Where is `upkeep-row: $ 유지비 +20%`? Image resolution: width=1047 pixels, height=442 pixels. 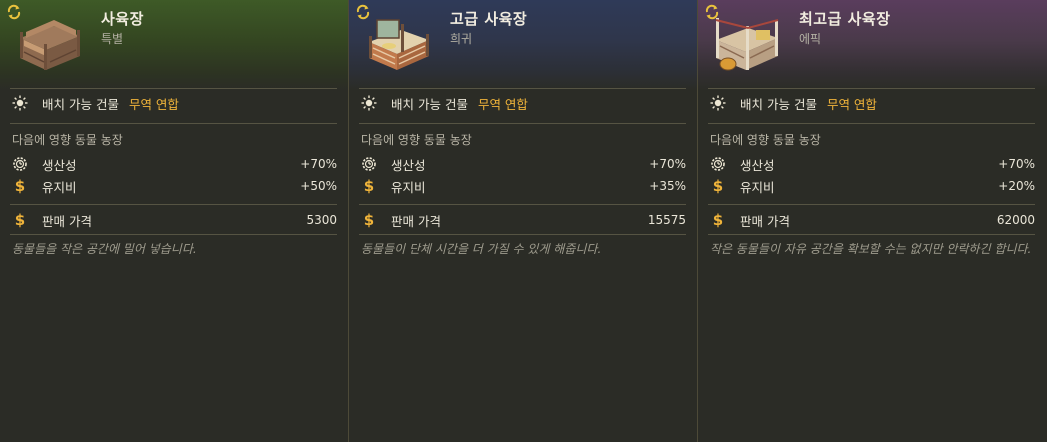 upkeep-row: $ 유지비 +20% is located at coordinates (872, 186).